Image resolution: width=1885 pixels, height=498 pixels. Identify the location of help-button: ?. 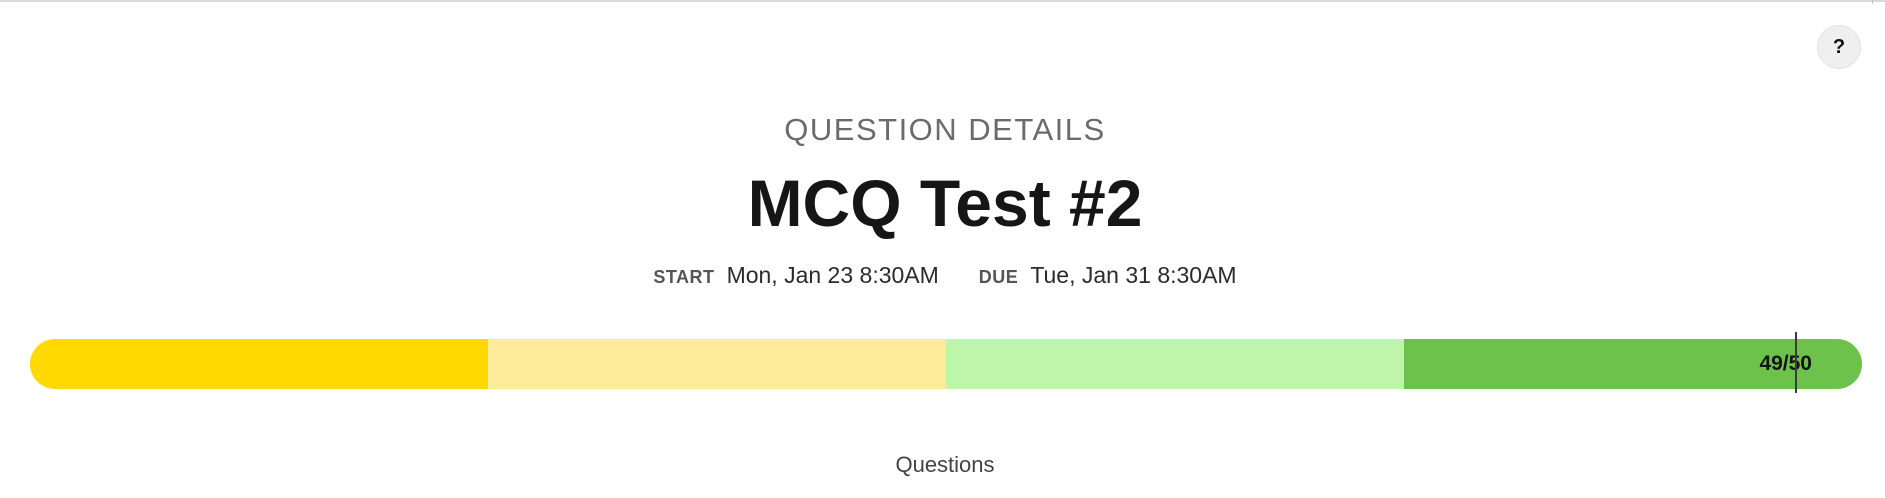
(1839, 47).